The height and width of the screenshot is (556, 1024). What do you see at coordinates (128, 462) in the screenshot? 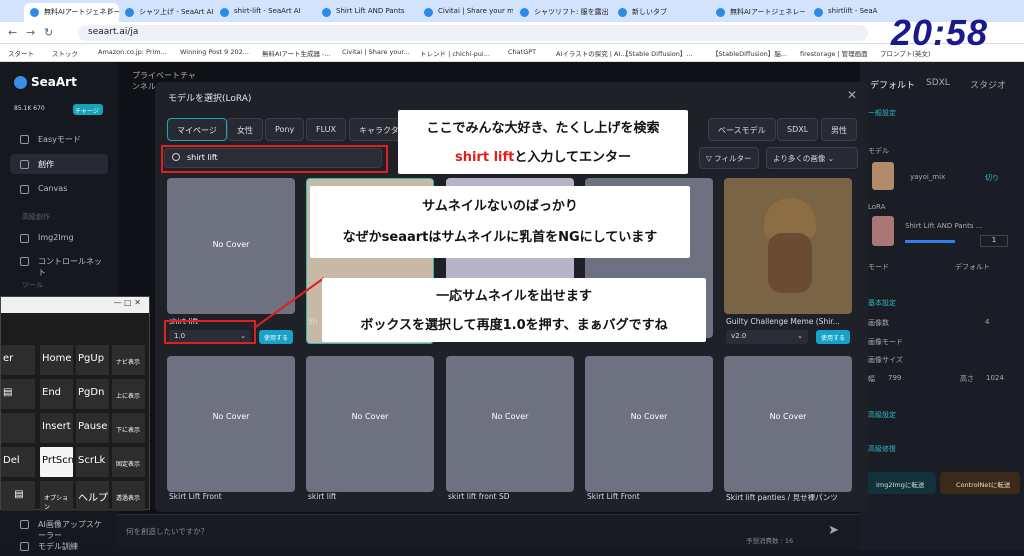
I see `key-dock: 固定表示` at bounding box center [128, 462].